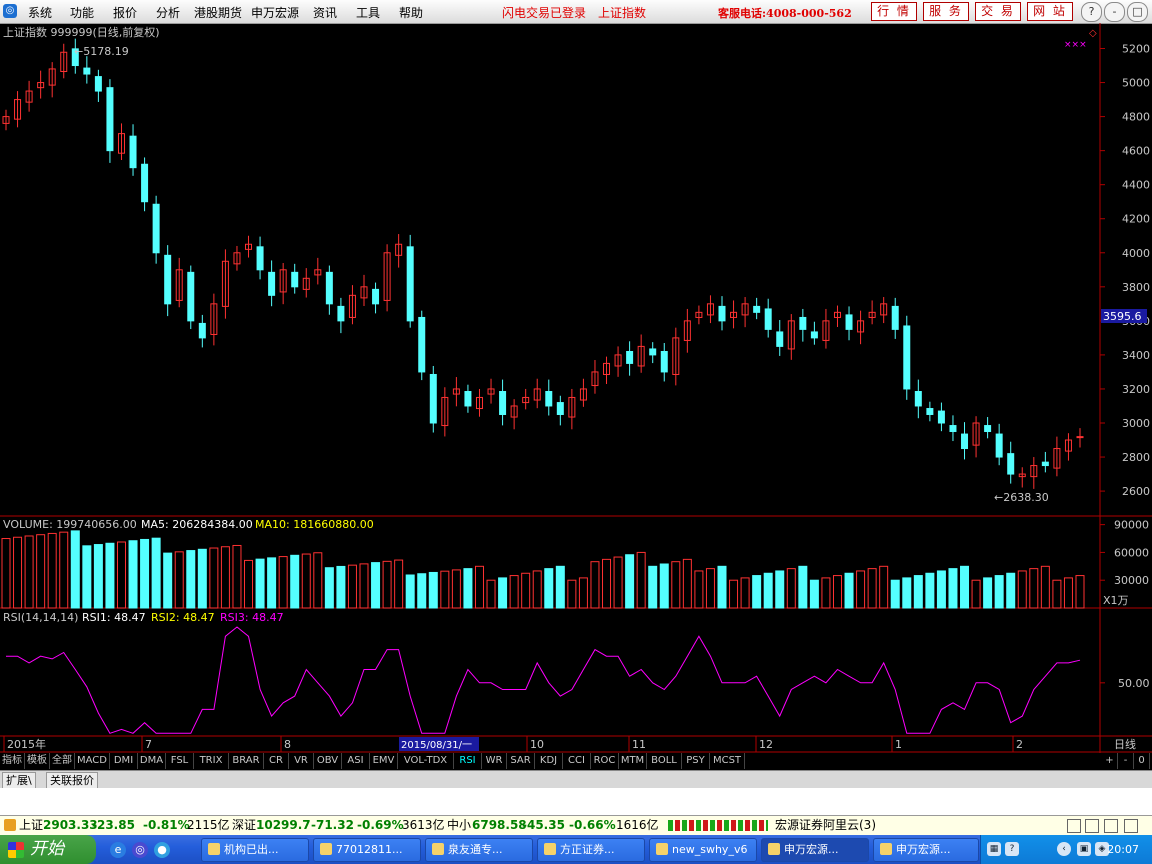 Image resolution: width=1152 pixels, height=864 pixels. Describe the element at coordinates (549, 761) in the screenshot. I see `indicator-tab-kdj: KDJ` at that location.